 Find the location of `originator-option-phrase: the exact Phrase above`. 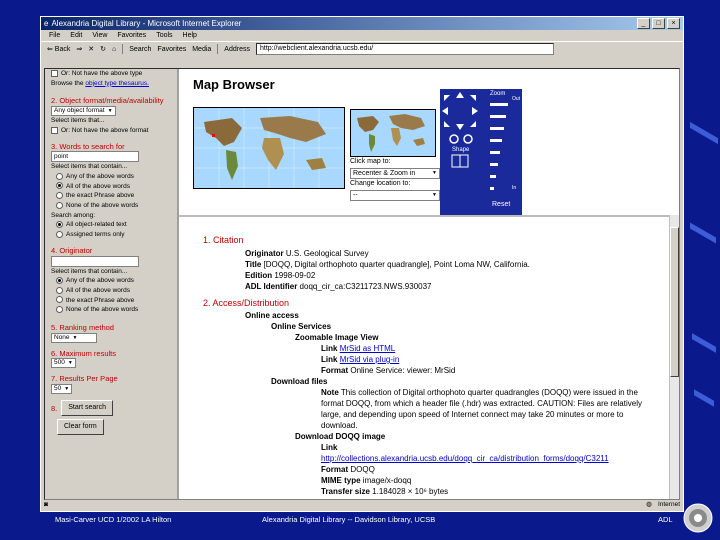

originator-option-phrase: the exact Phrase above is located at coordinates (114, 301).